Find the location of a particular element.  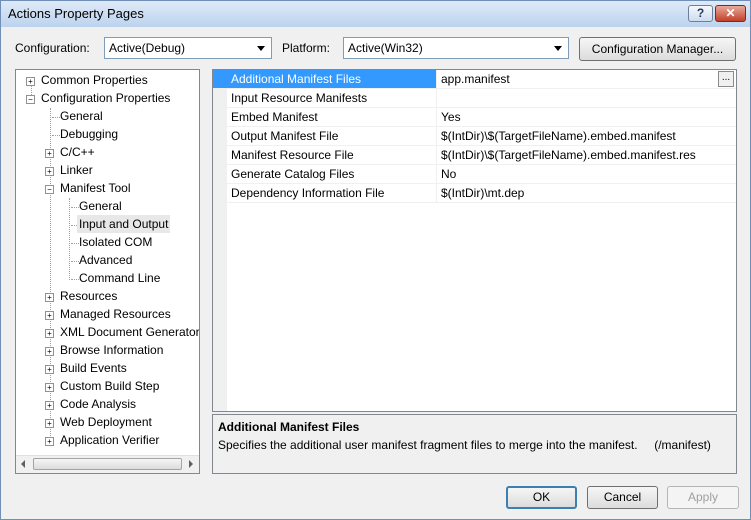

tree-item-managed-resources: Managed Resources is located at coordinates (115, 314).